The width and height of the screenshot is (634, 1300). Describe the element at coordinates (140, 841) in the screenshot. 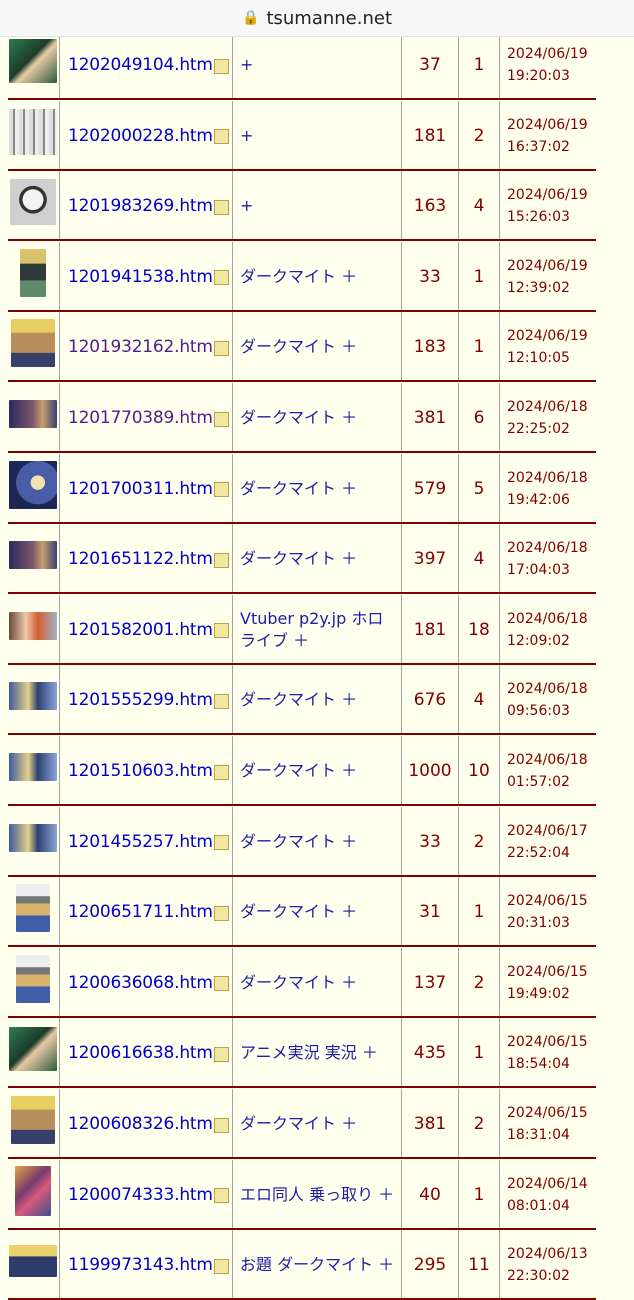

I see `thread-filename: 1201455257.htm` at that location.